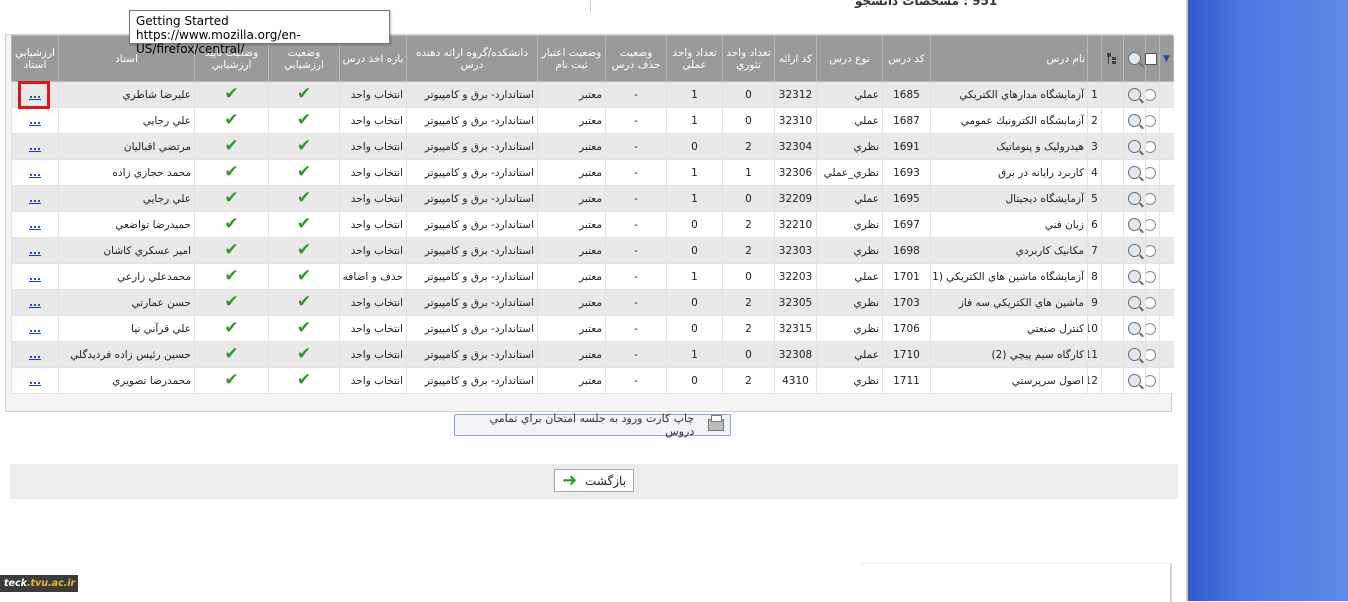 The height and width of the screenshot is (602, 1348). What do you see at coordinates (748, 58) in the screenshot?
I see `header-theory-units: تعداد واحد تئوري` at bounding box center [748, 58].